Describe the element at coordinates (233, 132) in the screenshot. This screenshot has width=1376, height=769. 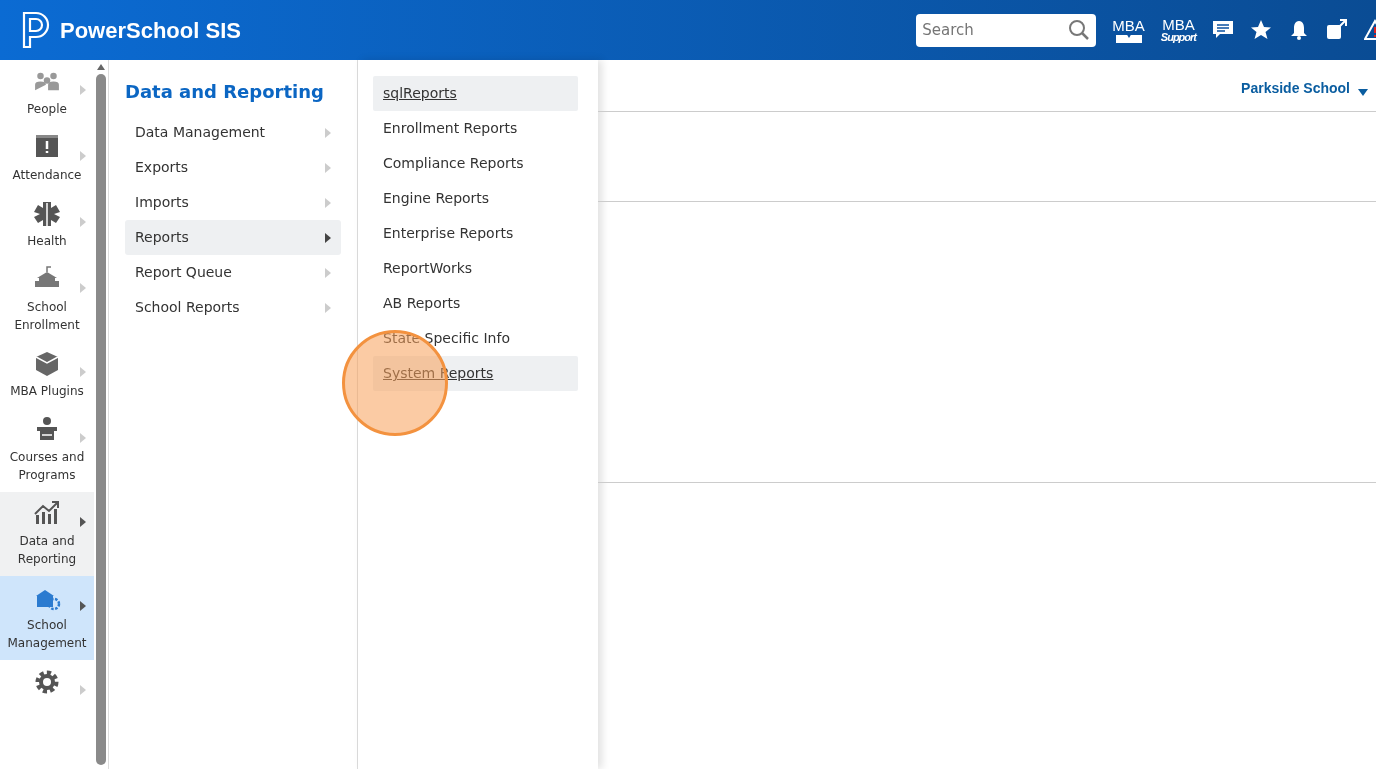
I see `menu-item: Data Management` at that location.